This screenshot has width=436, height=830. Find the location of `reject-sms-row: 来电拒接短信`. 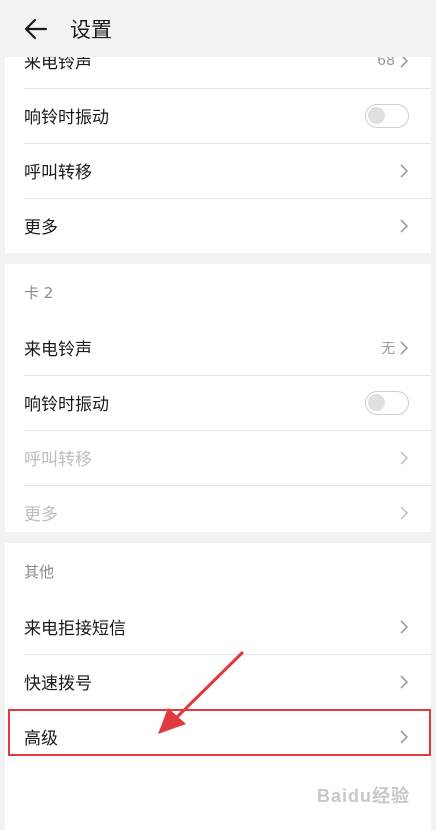

reject-sms-row: 来电拒接短信 is located at coordinates (218, 626).